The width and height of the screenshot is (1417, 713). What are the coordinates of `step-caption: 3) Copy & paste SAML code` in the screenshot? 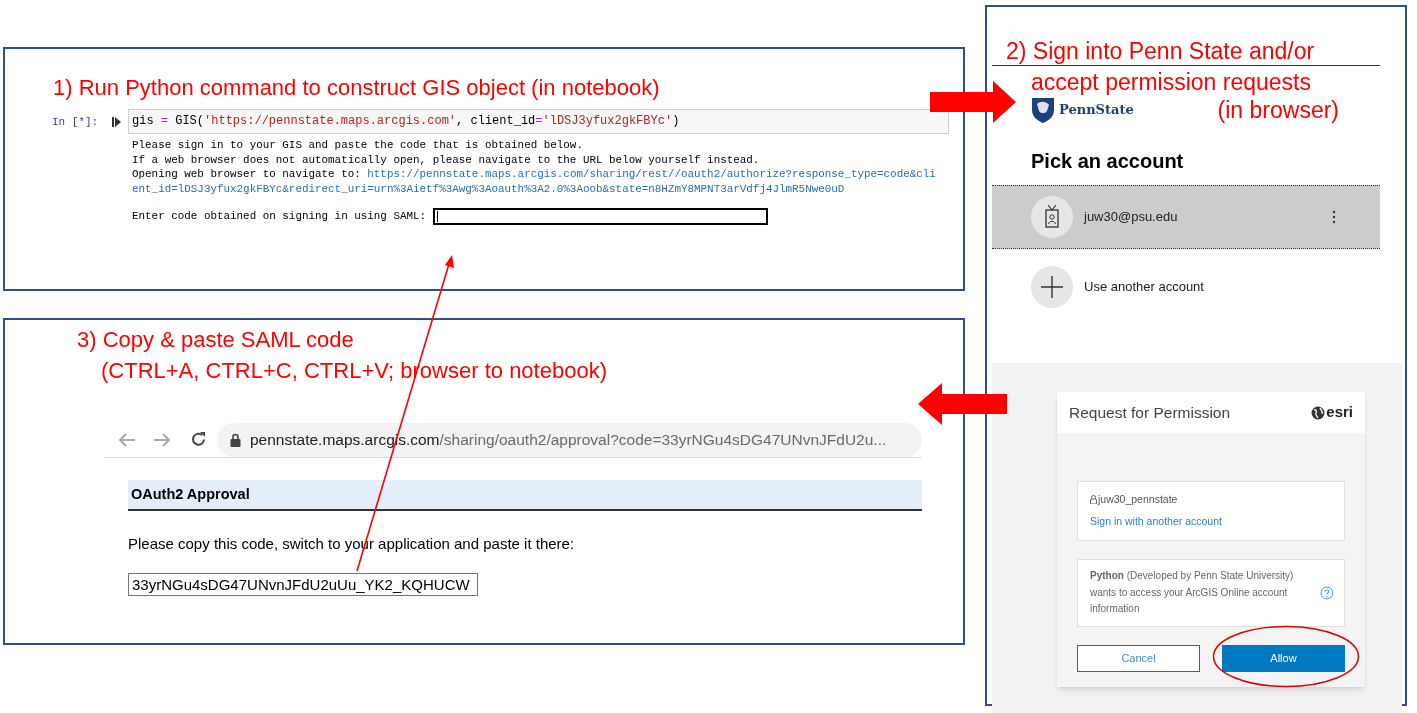 It's located at (215, 339).